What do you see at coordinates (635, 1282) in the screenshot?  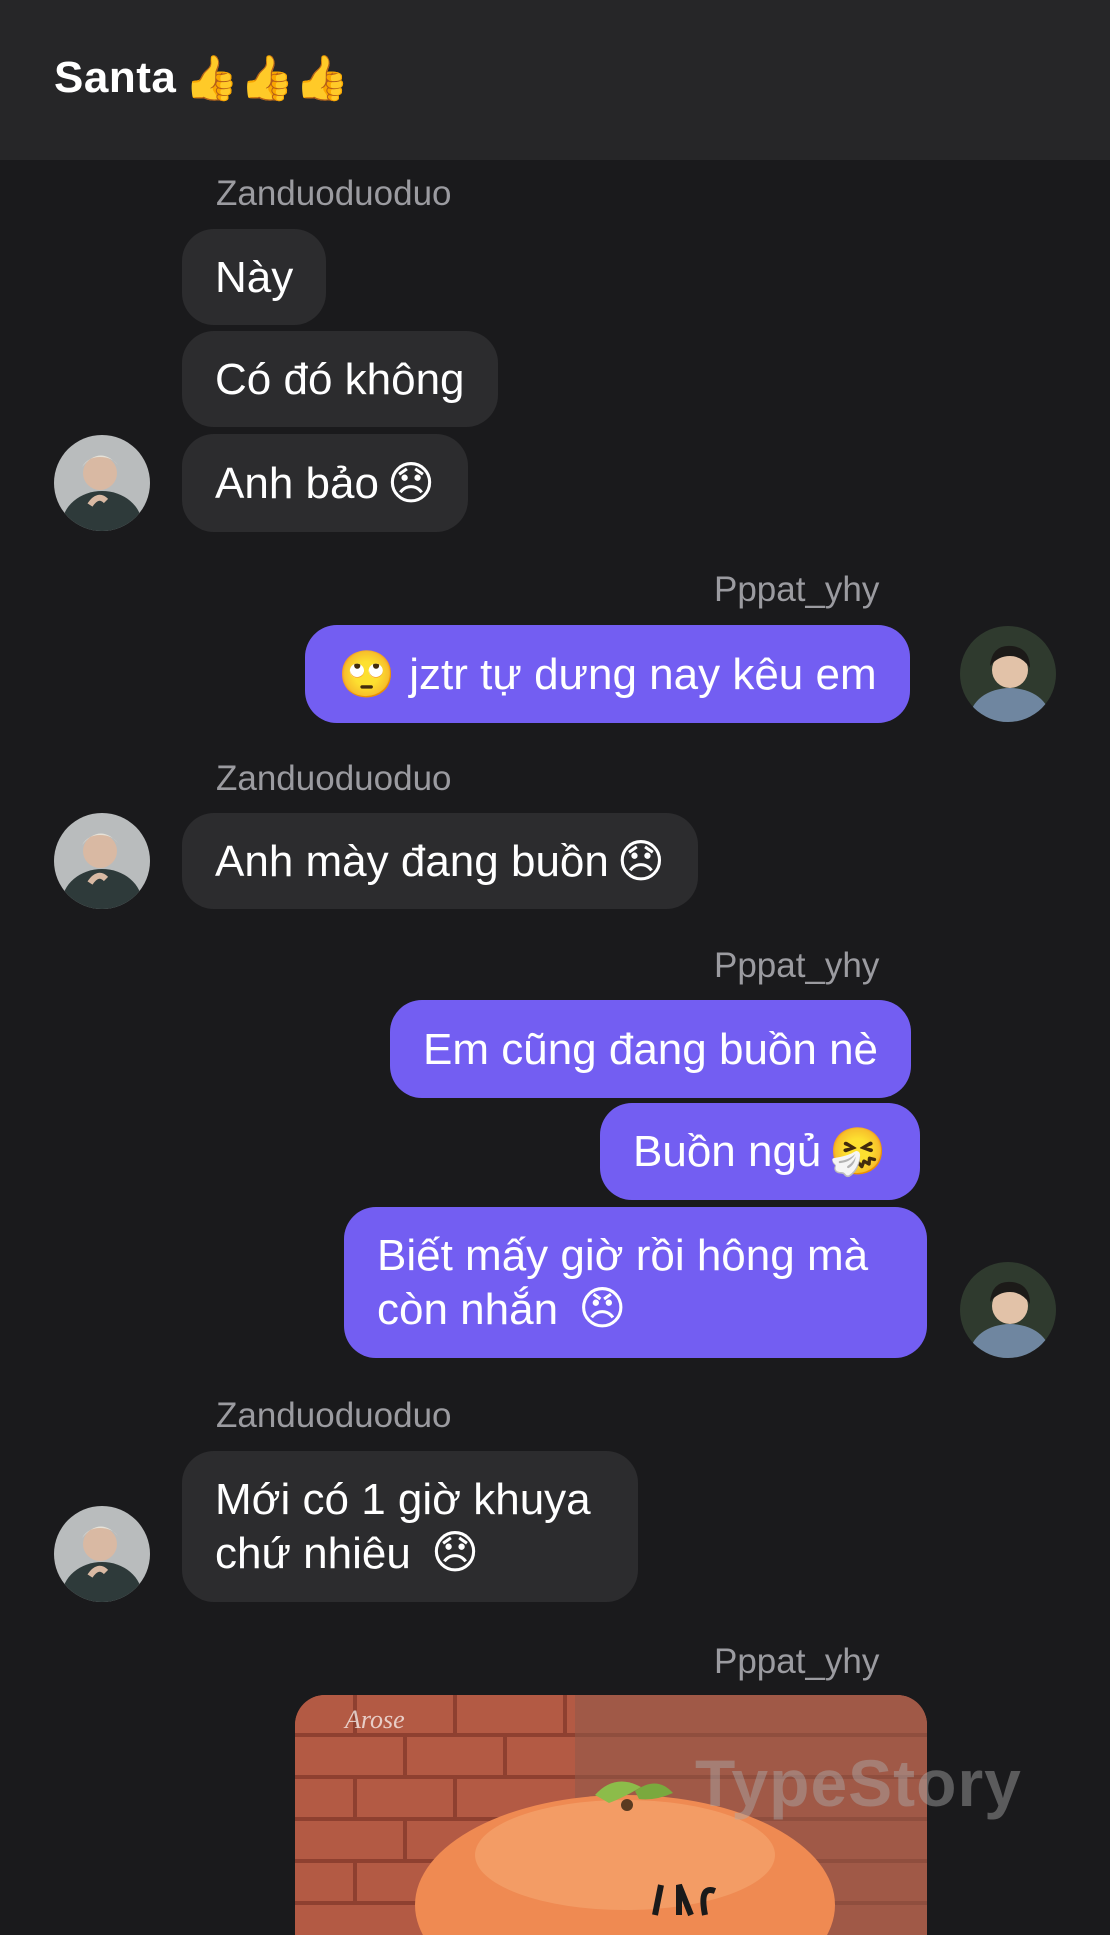 I see `message-bubble: Biết mấy giờ rồi hông mà còn nhắn 😠` at bounding box center [635, 1282].